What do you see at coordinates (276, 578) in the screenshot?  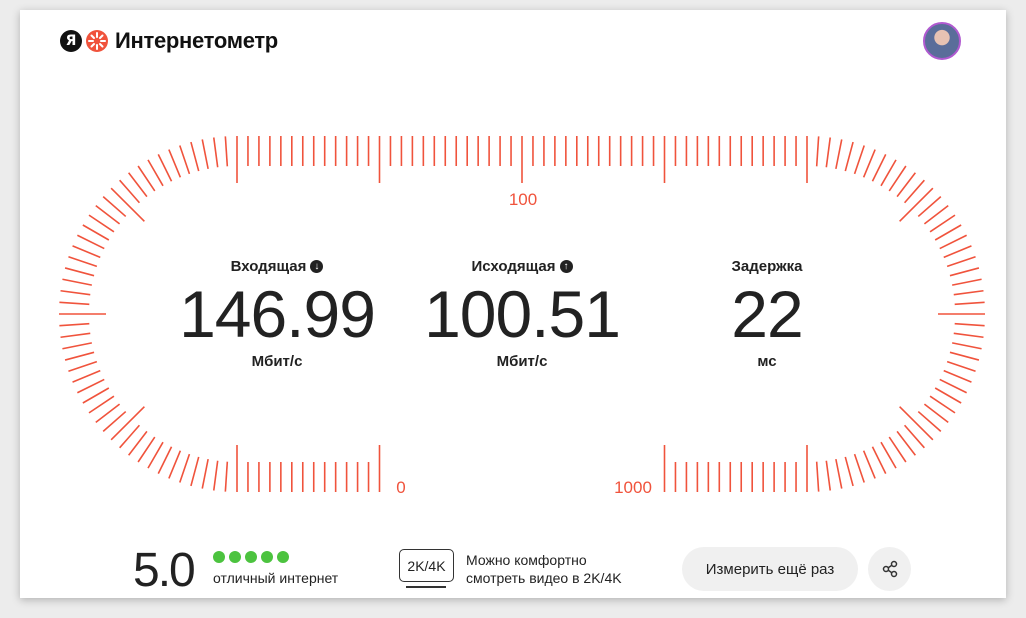 I see `rating-text: отличный интернет` at bounding box center [276, 578].